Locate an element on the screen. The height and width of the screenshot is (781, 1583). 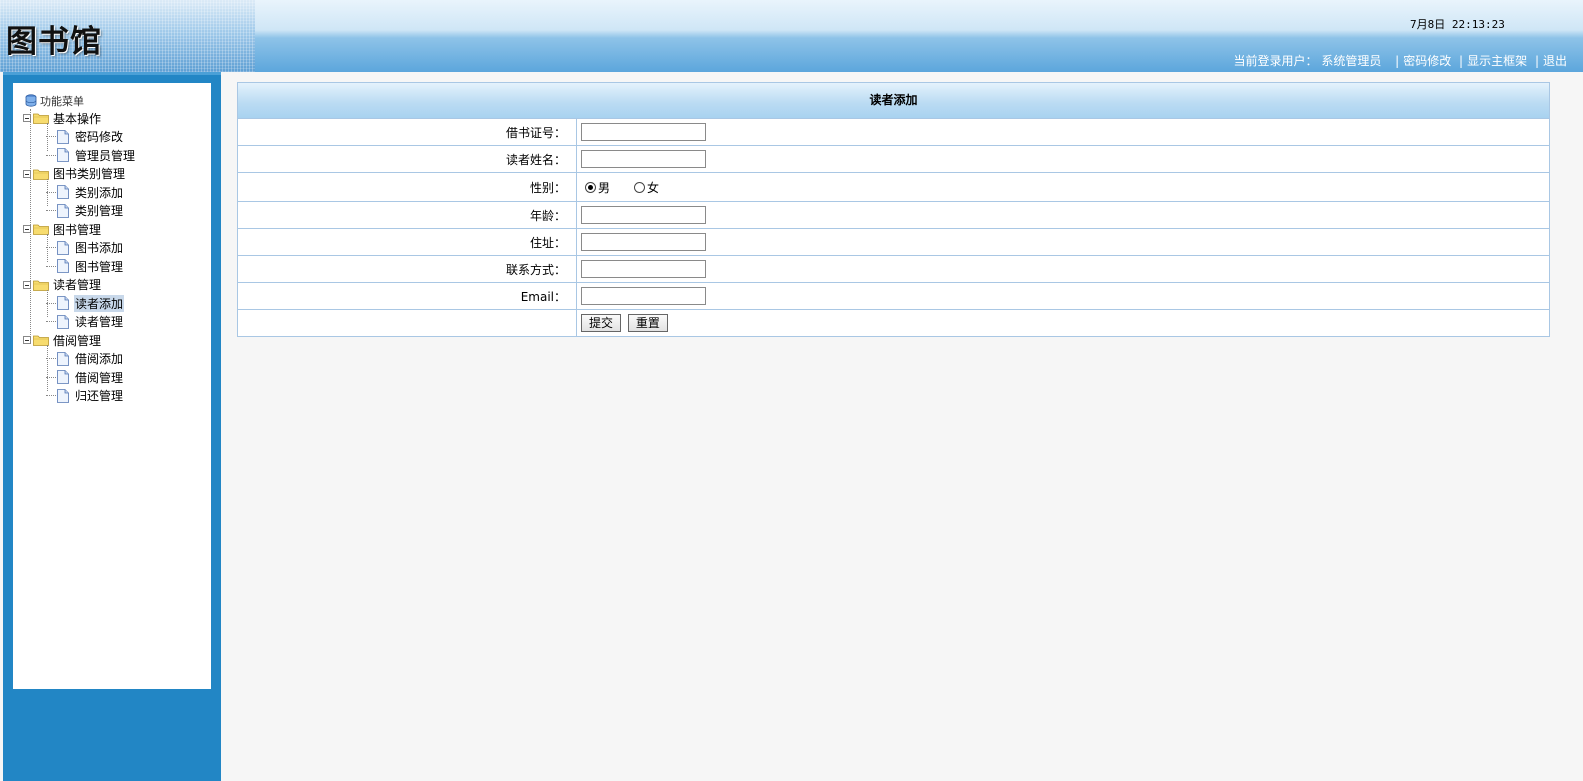
user-bar: 当前登录用户： 系统管理员 | 密码修改 | 显示主框架 | 退出 is located at coordinates (1400, 60).